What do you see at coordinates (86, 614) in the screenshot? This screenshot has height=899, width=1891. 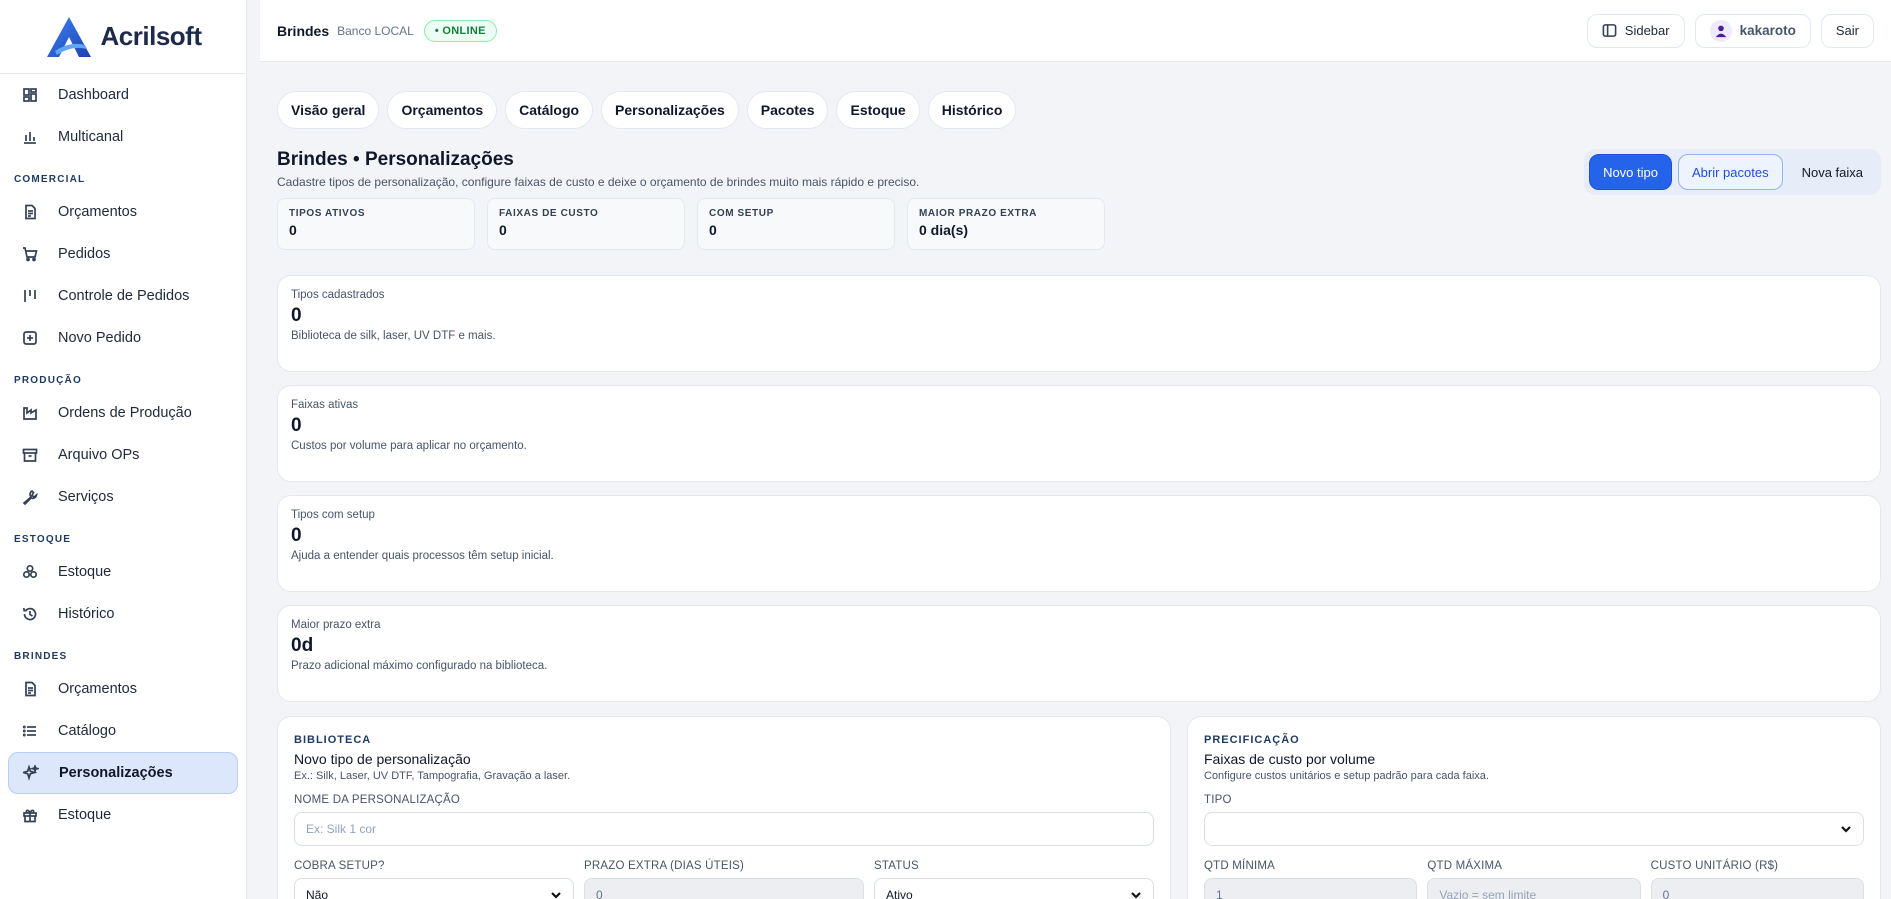 I see `sidebar-item-label: Histórico` at bounding box center [86, 614].